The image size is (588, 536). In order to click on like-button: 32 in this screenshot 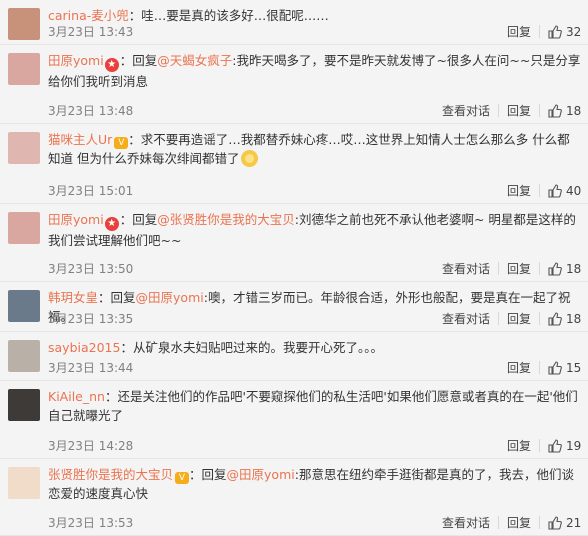, I will do `click(565, 32)`.